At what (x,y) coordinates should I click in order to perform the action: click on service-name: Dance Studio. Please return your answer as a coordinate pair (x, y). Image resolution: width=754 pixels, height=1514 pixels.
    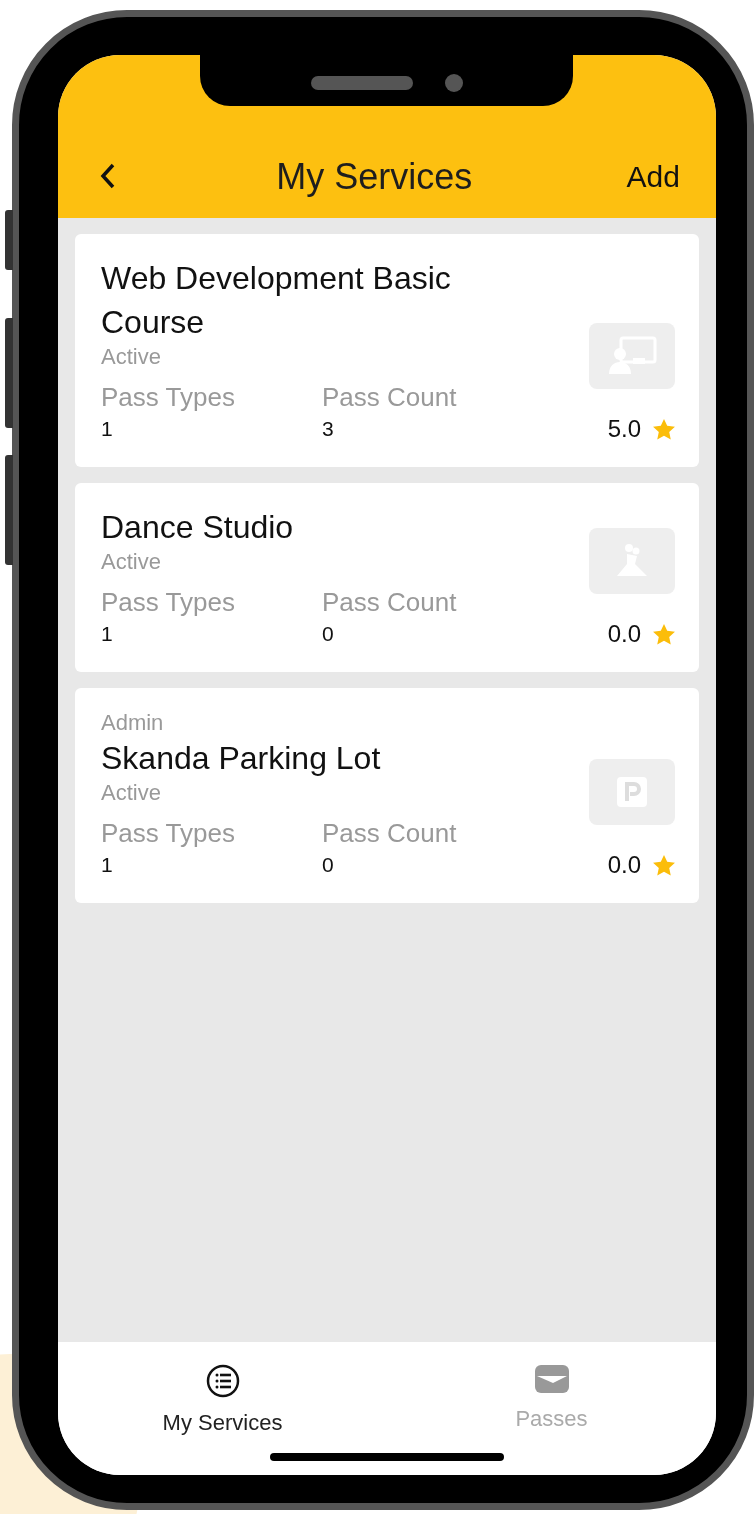
    Looking at the image, I should click on (198, 527).